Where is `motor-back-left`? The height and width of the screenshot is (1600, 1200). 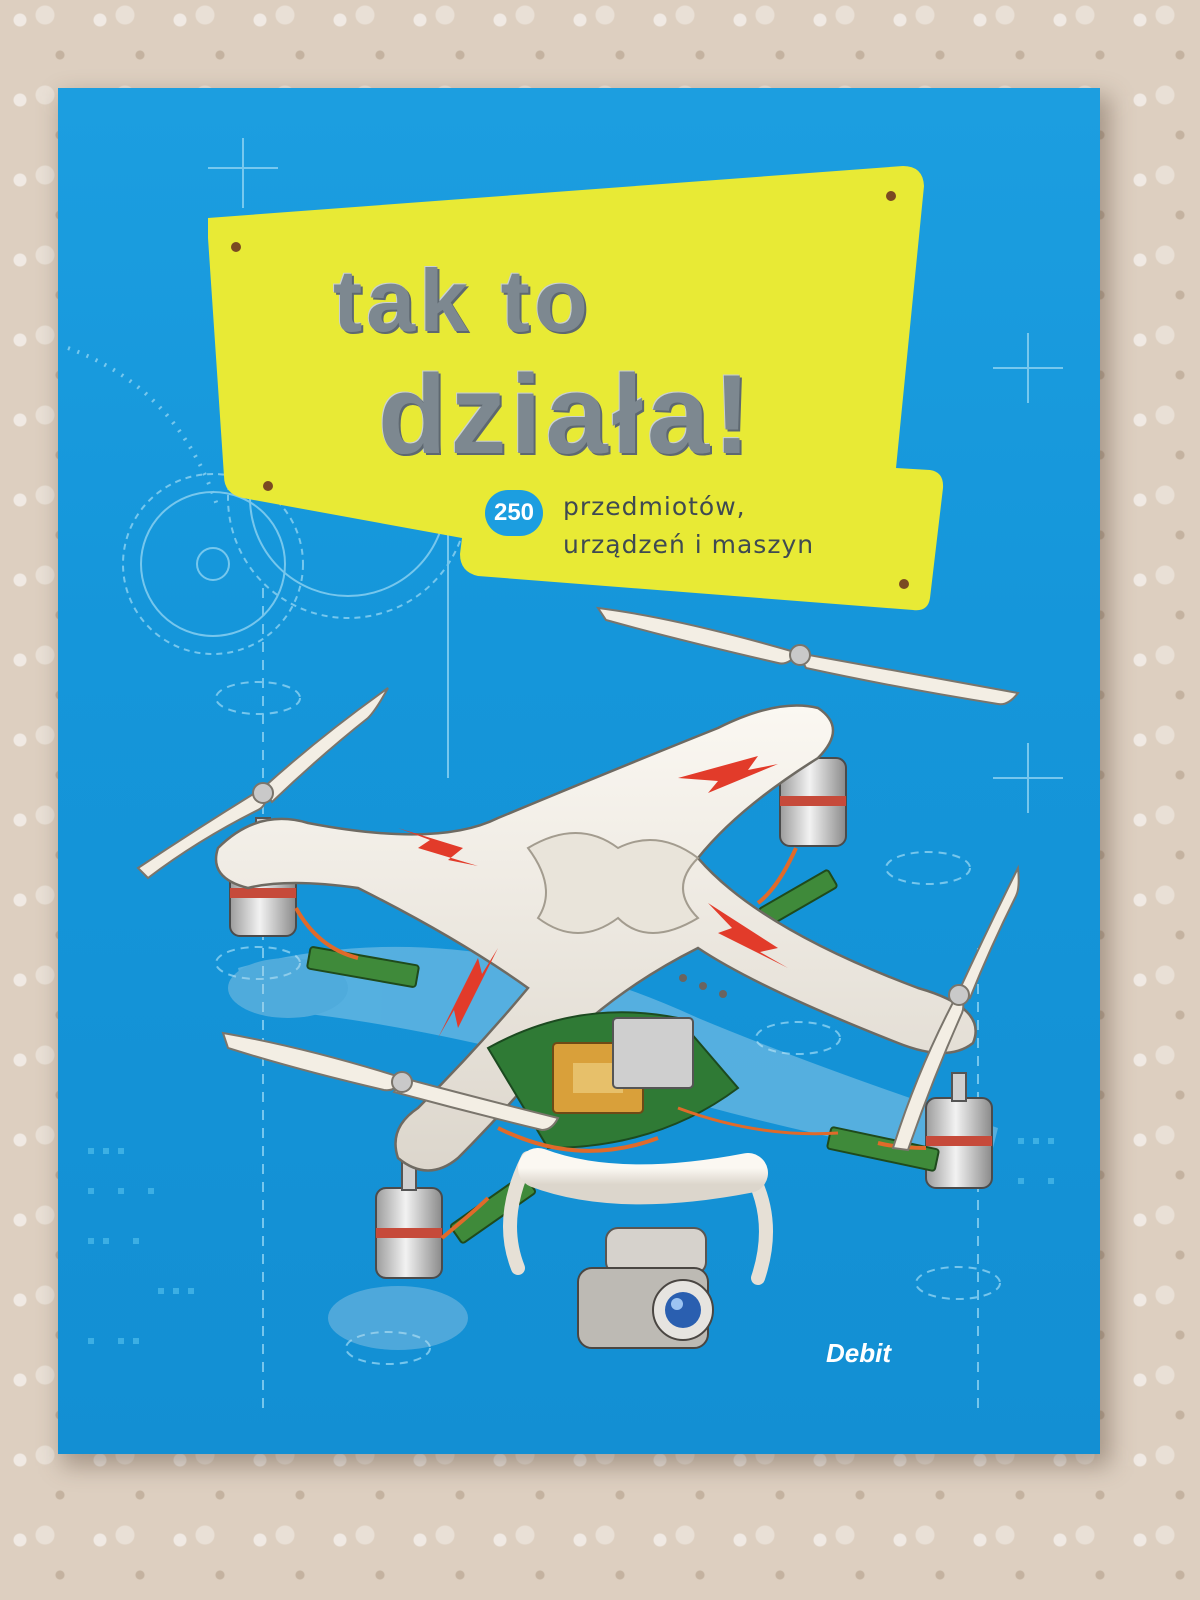 motor-back-left is located at coordinates (409, 1218).